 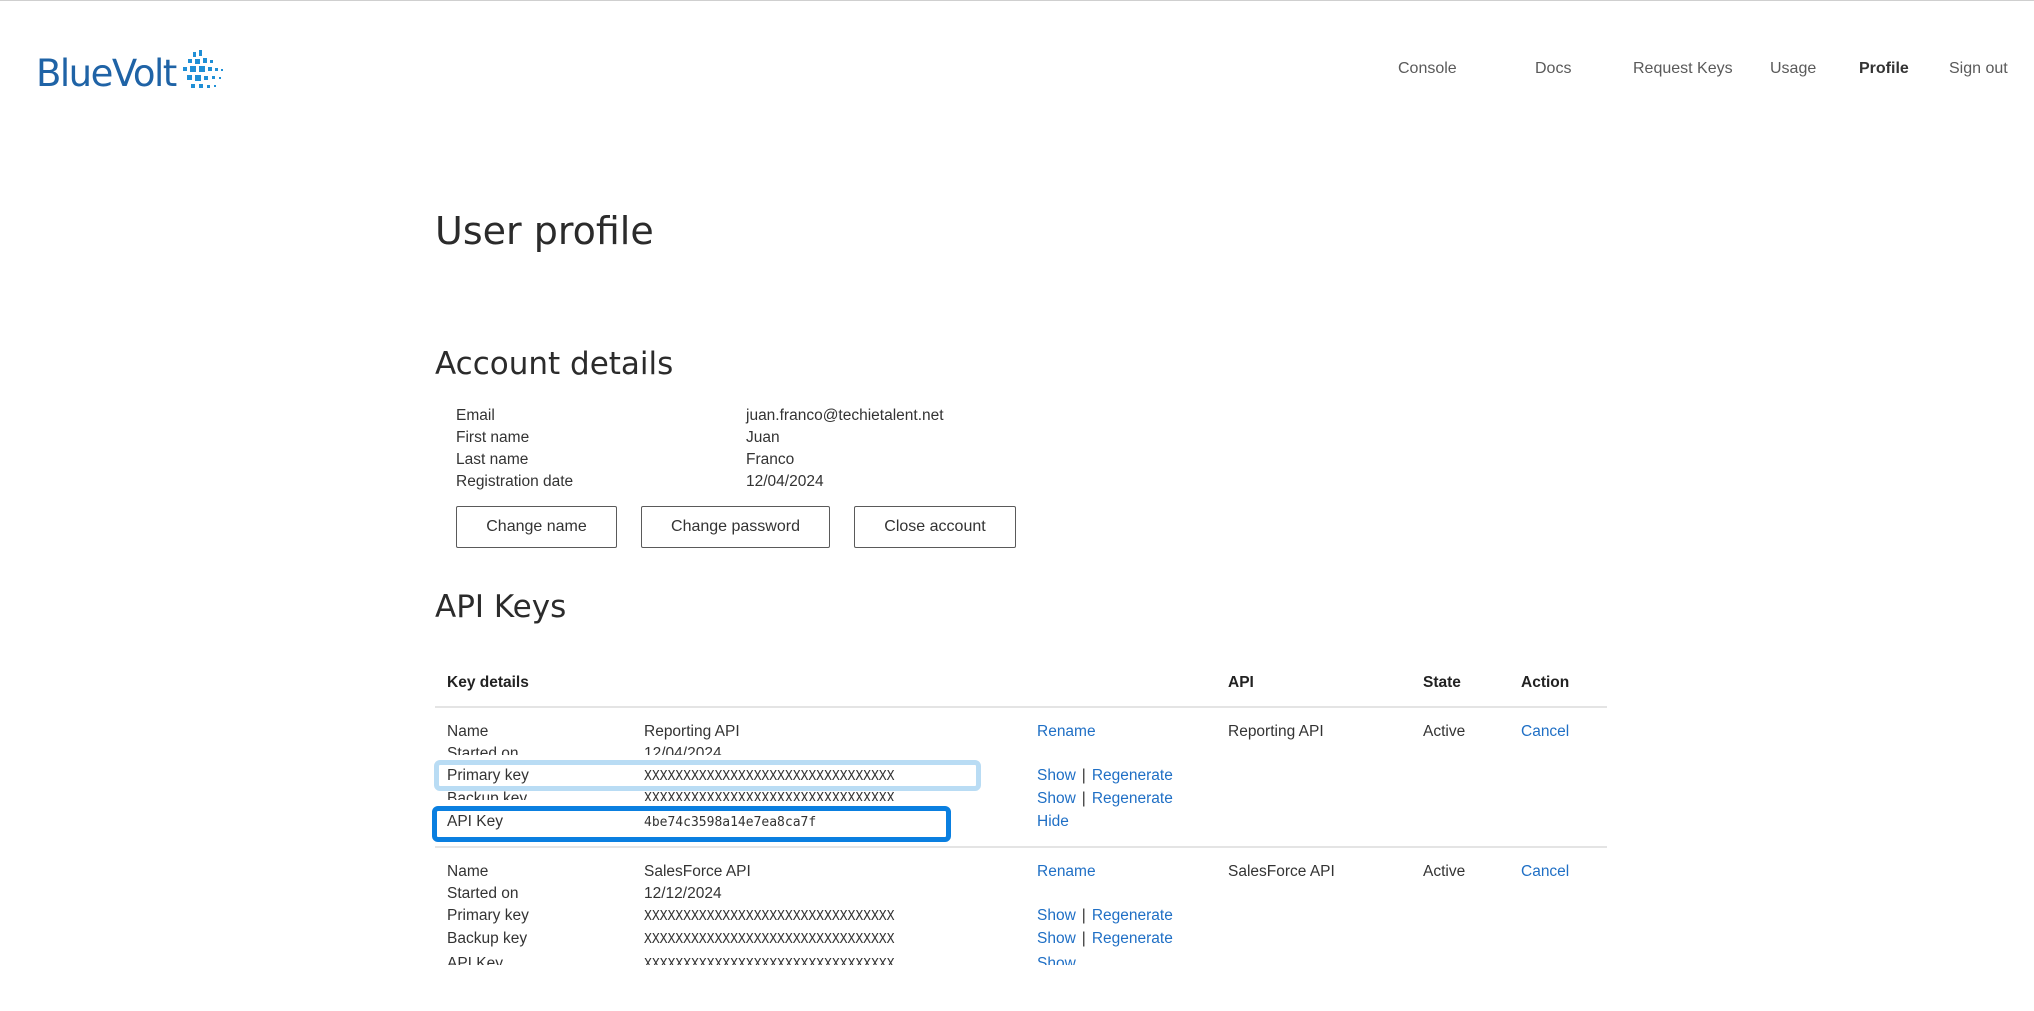 What do you see at coordinates (683, 893) in the screenshot?
I see `started-on-value: 12/12/2024` at bounding box center [683, 893].